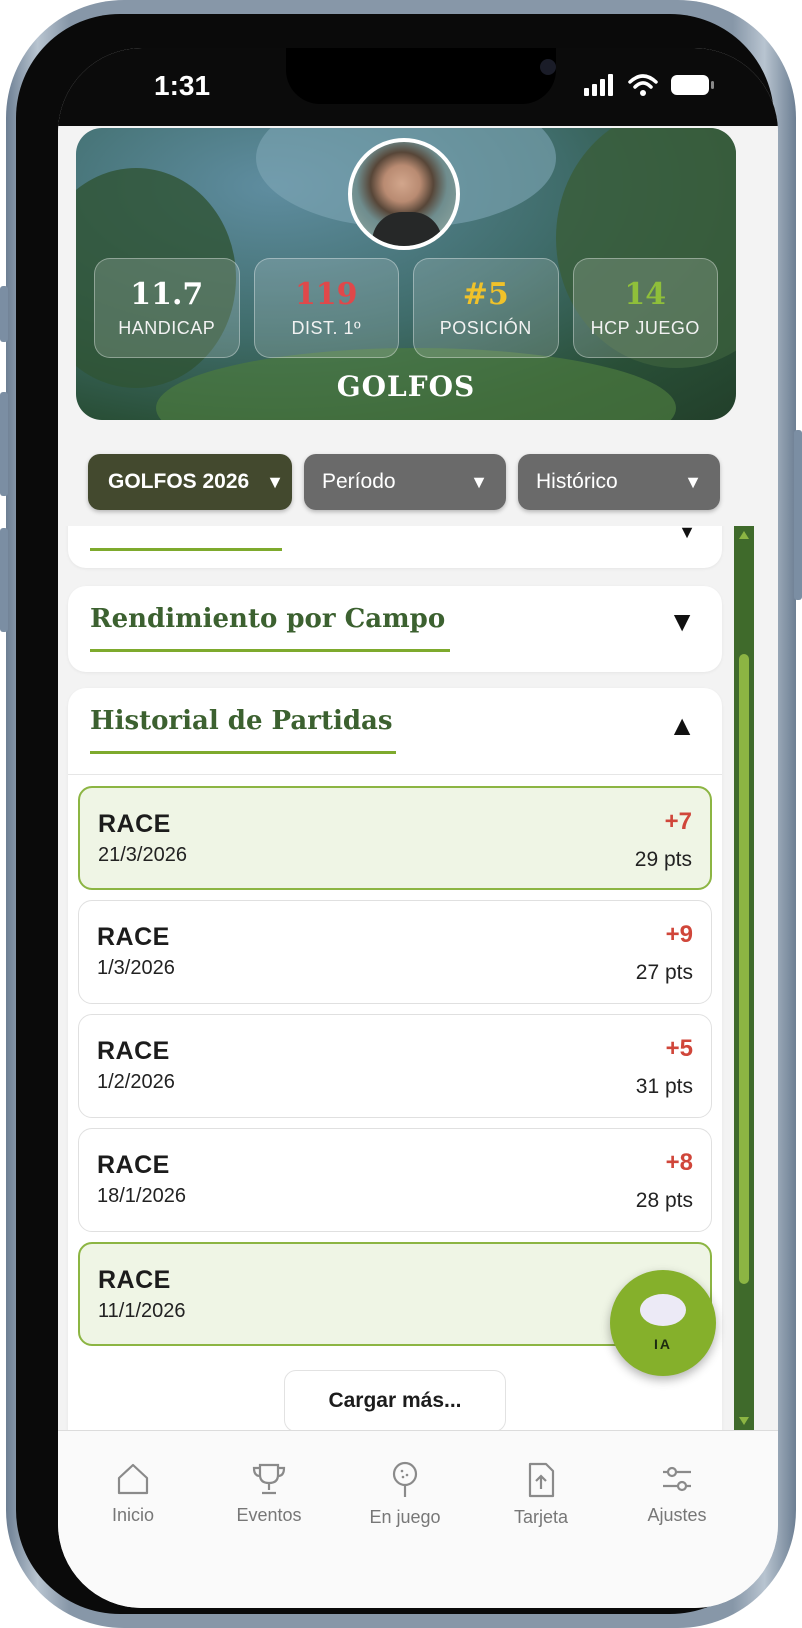  What do you see at coordinates (241, 721) in the screenshot?
I see `section-title: Historial de Partidas` at bounding box center [241, 721].